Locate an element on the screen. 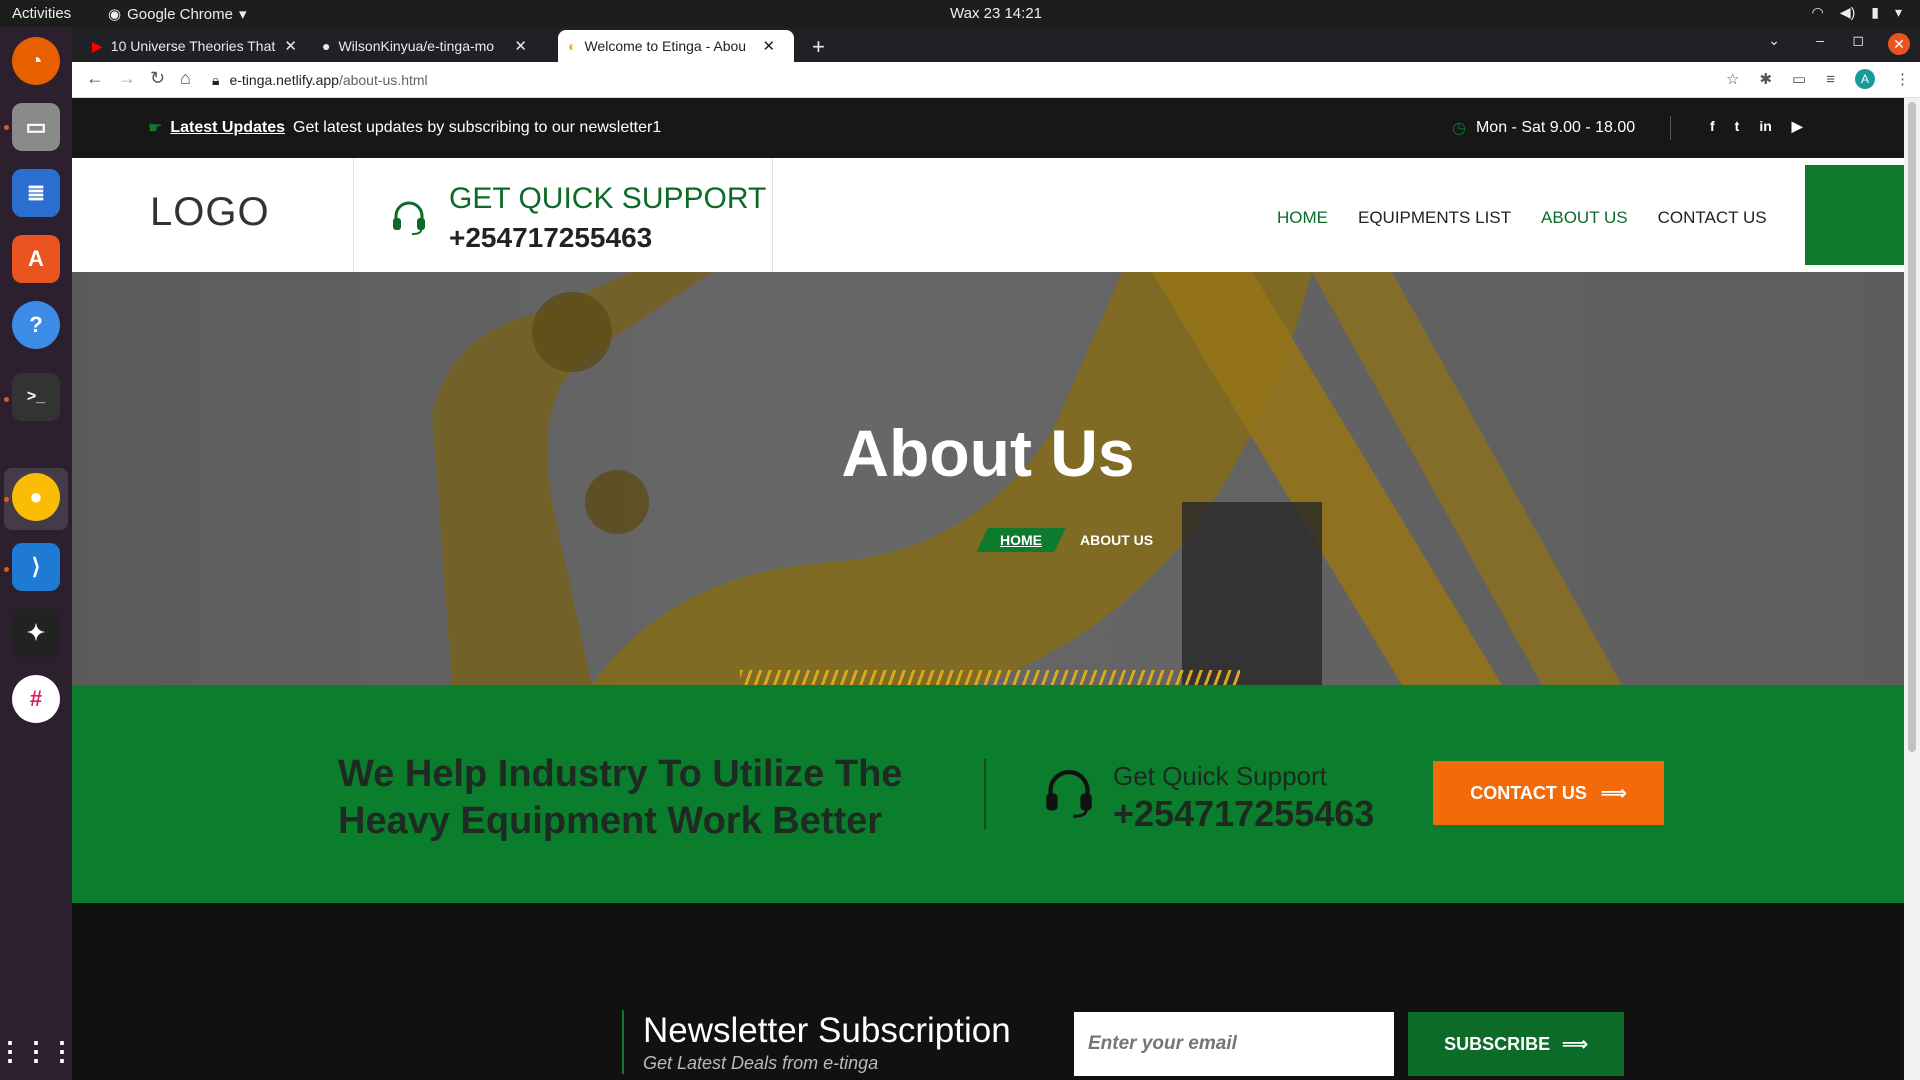  new-tab-button: + is located at coordinates (818, 47).